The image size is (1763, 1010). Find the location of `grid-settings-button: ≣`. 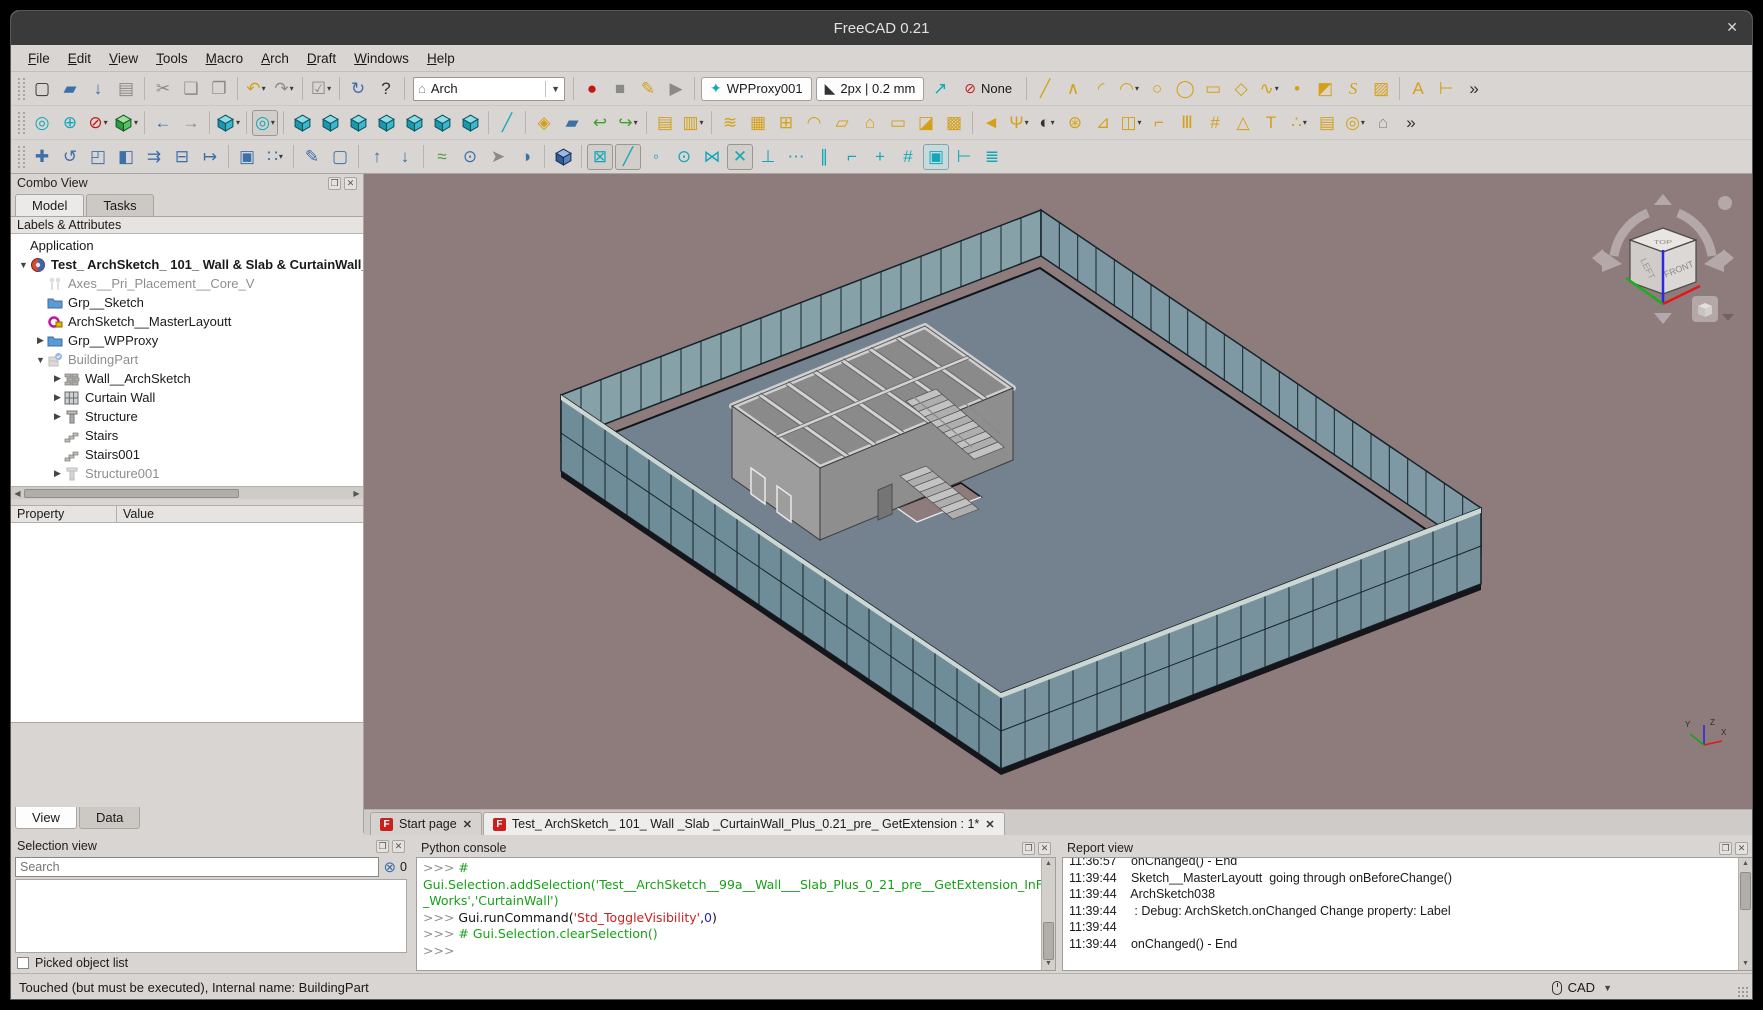

grid-settings-button: ≣ is located at coordinates (992, 157).